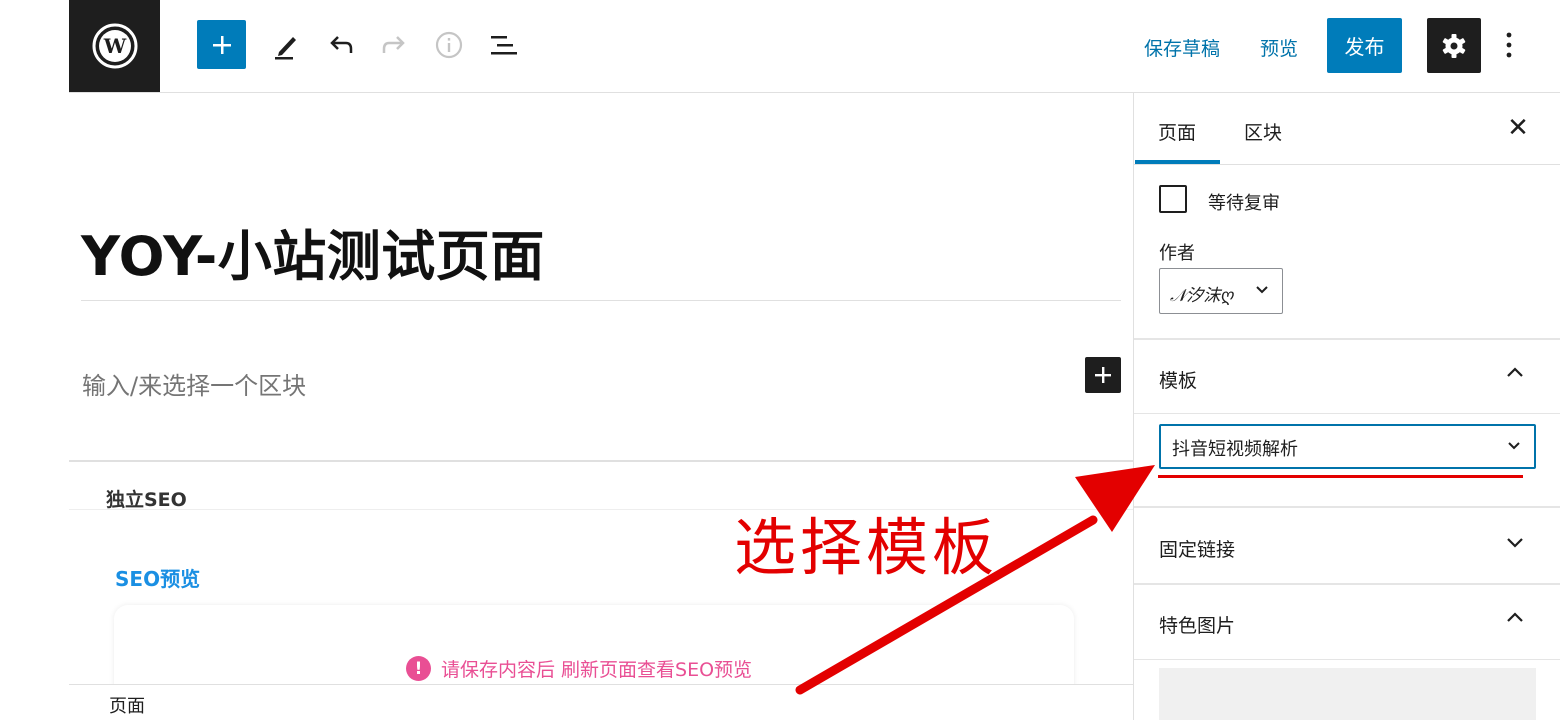 This screenshot has width=1560, height=721. Describe the element at coordinates (1182, 47) in the screenshot. I see `save-draft-button: 保存草稿` at that location.